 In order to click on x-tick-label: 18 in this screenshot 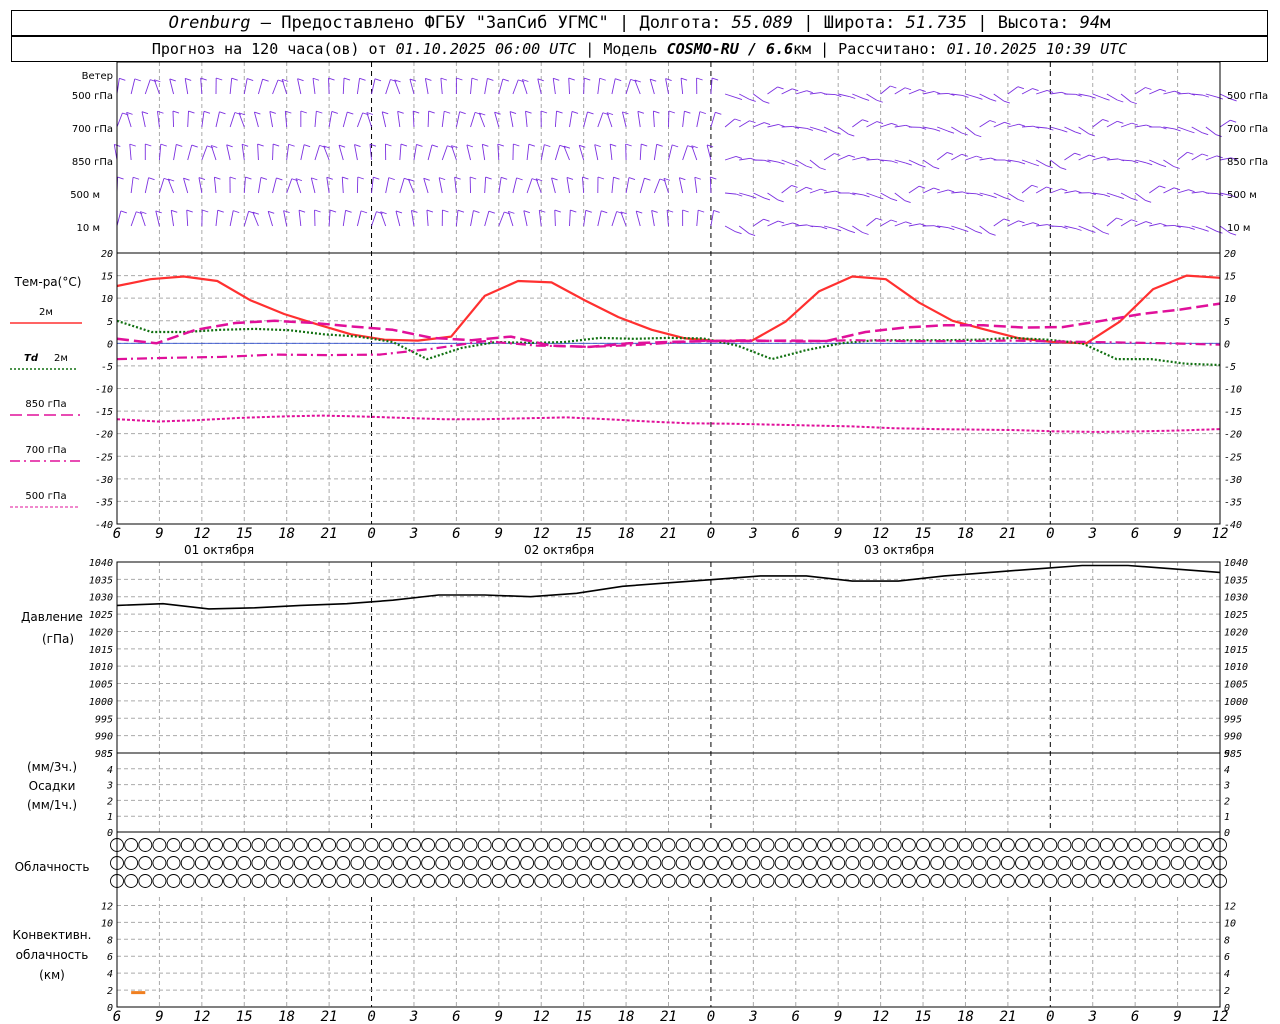, I will do `click(965, 534)`.